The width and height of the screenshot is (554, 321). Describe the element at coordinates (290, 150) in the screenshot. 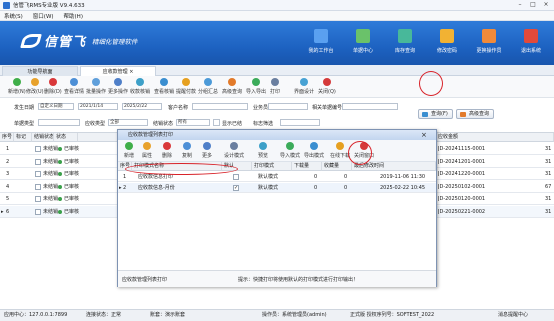

I see `dialog-toolbar-button-7: 导入模式` at that location.